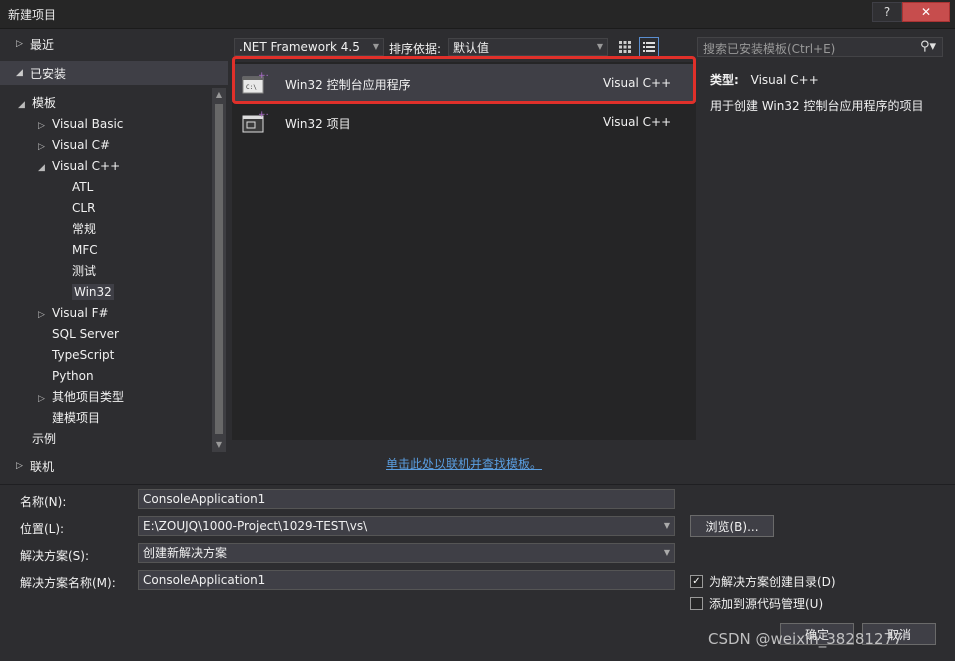  I want to click on tree-item: 测试, so click(77, 271).